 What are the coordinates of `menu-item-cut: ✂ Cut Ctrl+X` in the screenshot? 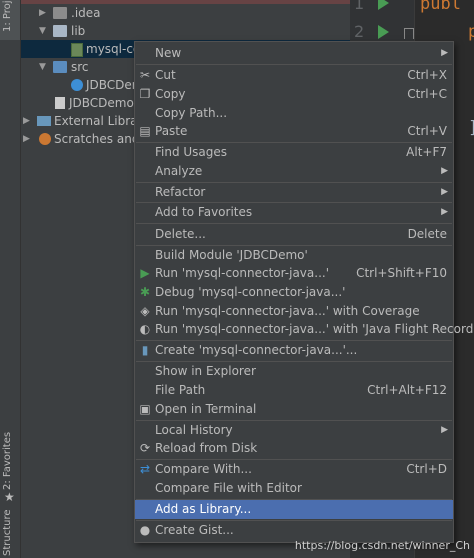 It's located at (294, 75).